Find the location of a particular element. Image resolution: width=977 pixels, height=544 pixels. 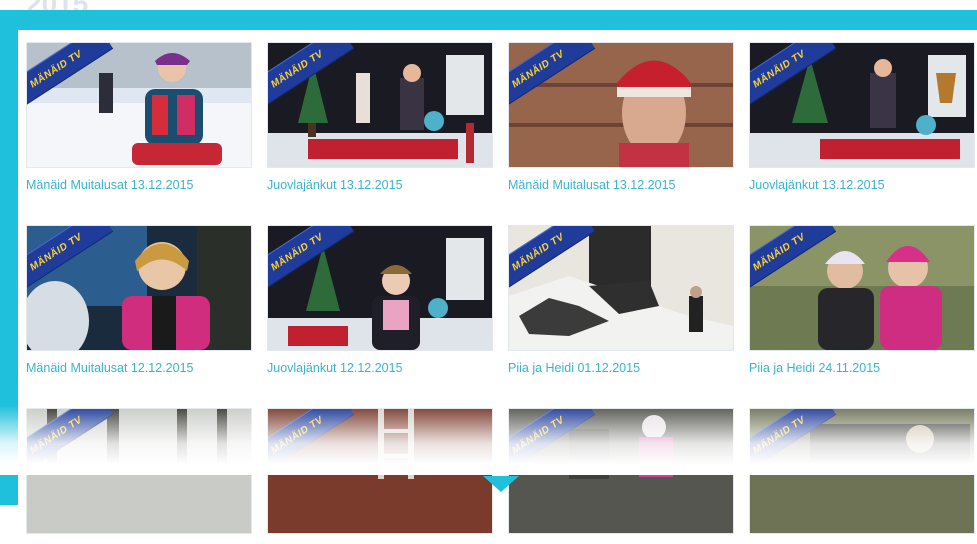

header-bar is located at coordinates (488, 20).